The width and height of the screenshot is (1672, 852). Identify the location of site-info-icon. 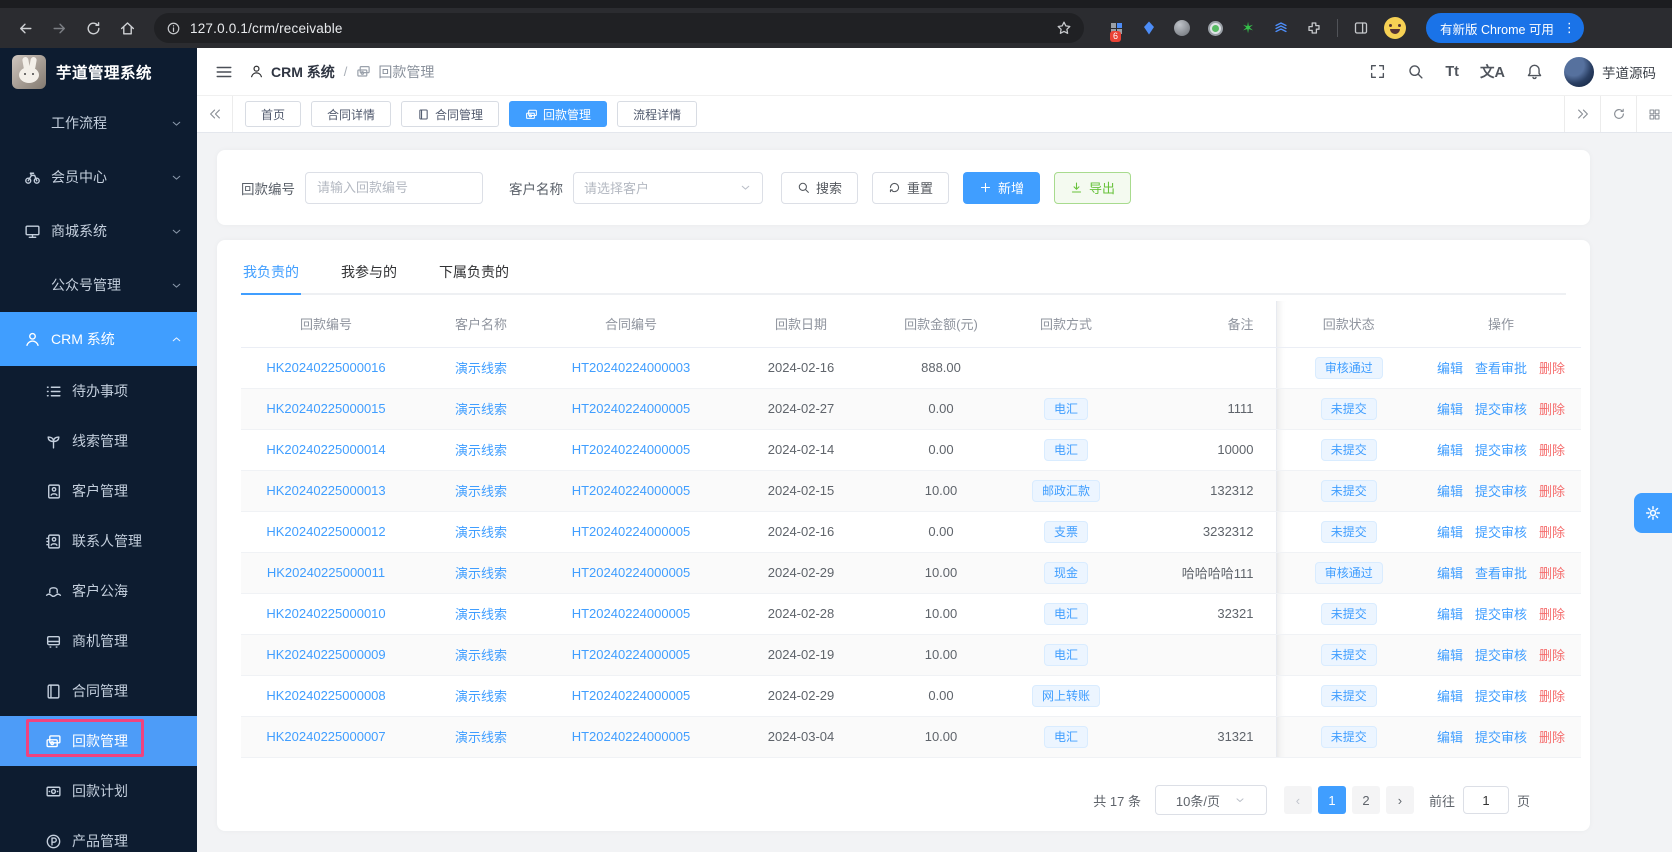
(173, 28).